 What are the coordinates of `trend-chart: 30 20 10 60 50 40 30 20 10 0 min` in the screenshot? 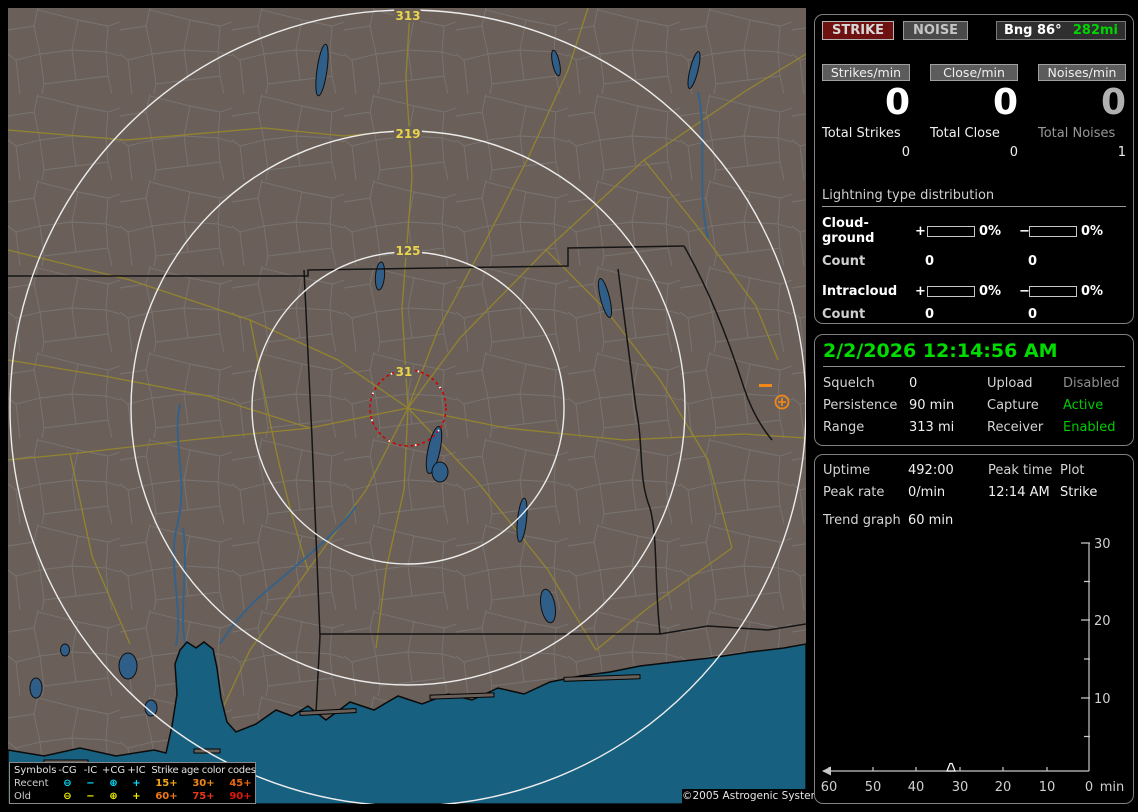 It's located at (973, 666).